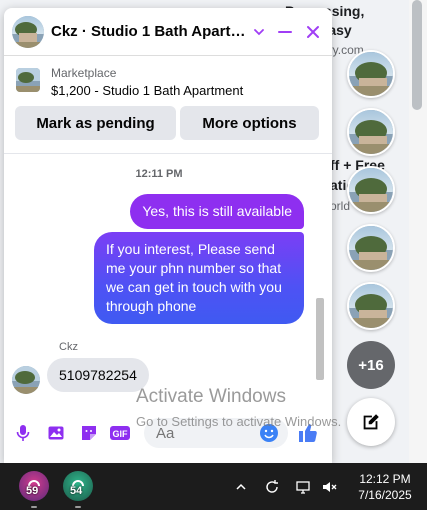 This screenshot has height=510, width=427. I want to click on clock-time: 12:12 PM, so click(385, 479).